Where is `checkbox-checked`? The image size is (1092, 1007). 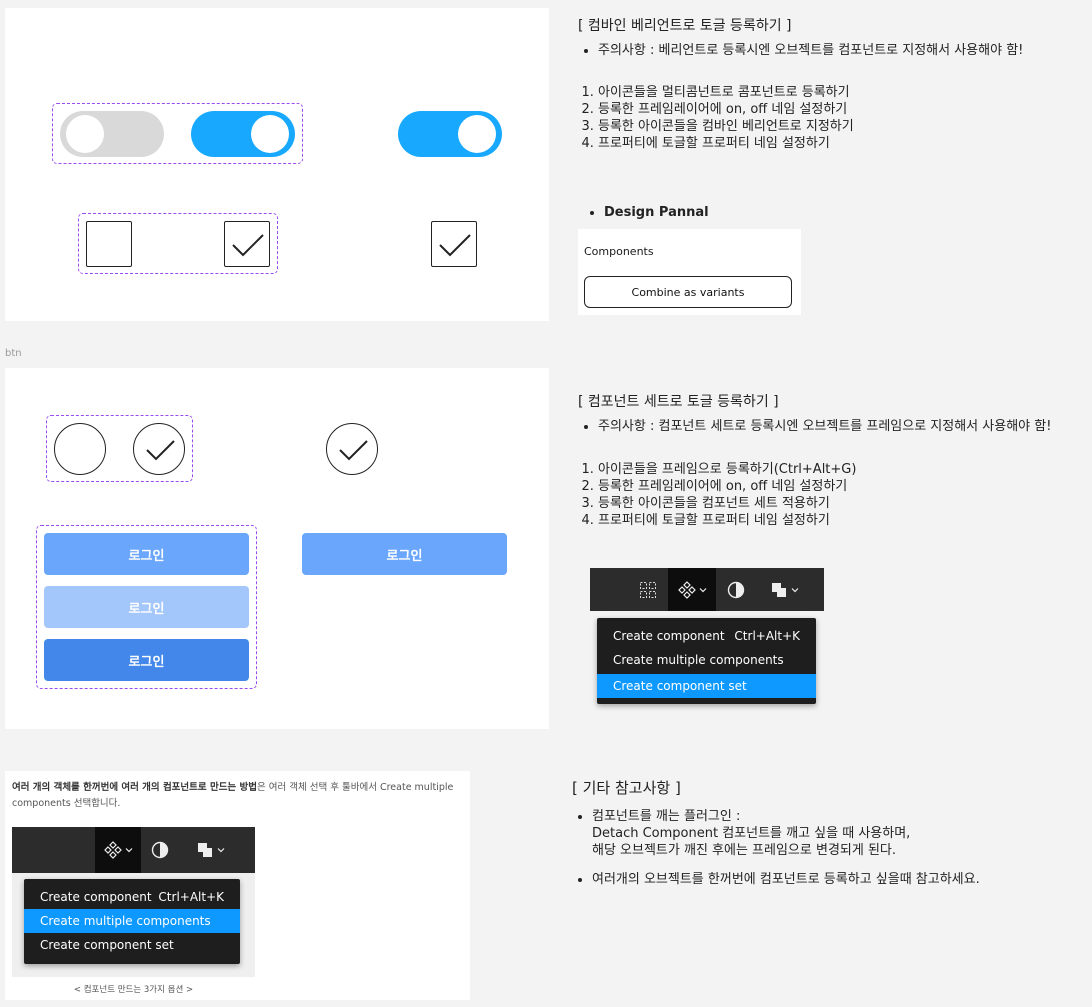 checkbox-checked is located at coordinates (247, 244).